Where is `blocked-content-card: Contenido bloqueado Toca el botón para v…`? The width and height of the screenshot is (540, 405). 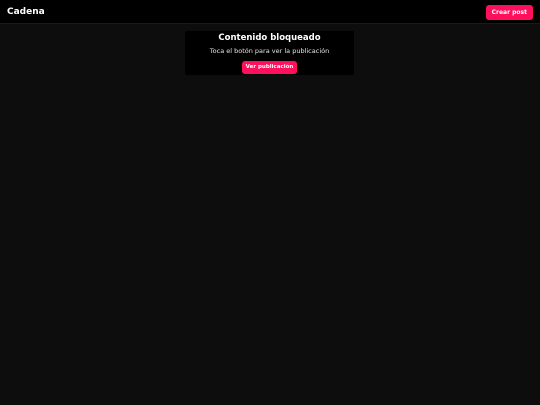 blocked-content-card: Contenido bloqueado Toca el botón para v… is located at coordinates (269, 53).